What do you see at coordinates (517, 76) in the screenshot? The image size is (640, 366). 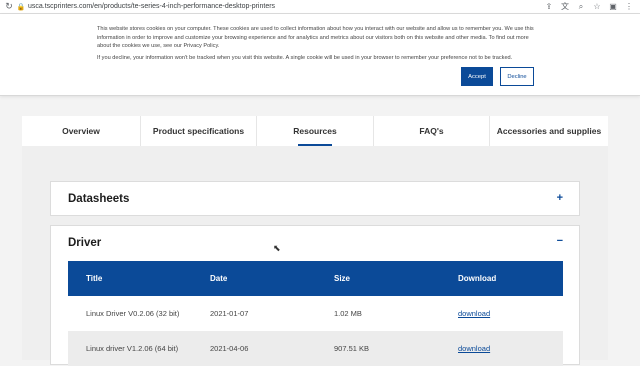 I see `decline-button: Decline` at bounding box center [517, 76].